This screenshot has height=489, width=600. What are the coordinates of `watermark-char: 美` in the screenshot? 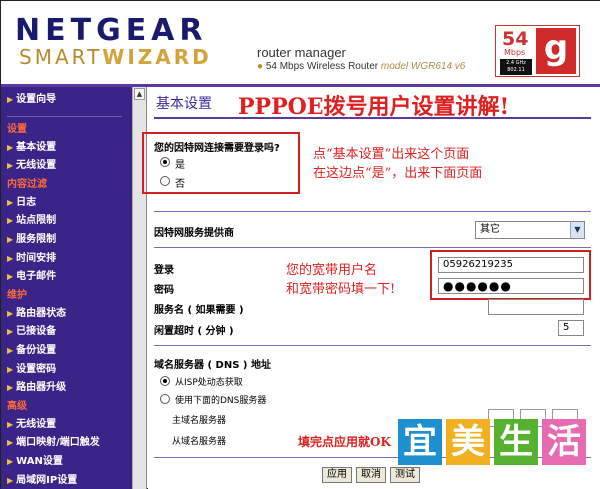 It's located at (468, 442).